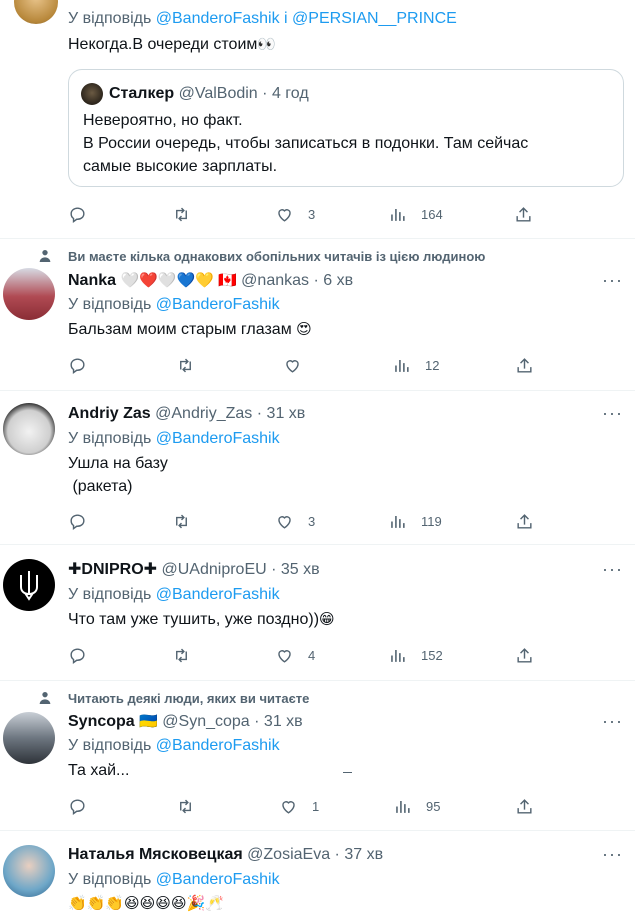 Image resolution: width=635 pixels, height=923 pixels. Describe the element at coordinates (205, 721) in the screenshot. I see `author-handle: @Syn_copa` at that location.